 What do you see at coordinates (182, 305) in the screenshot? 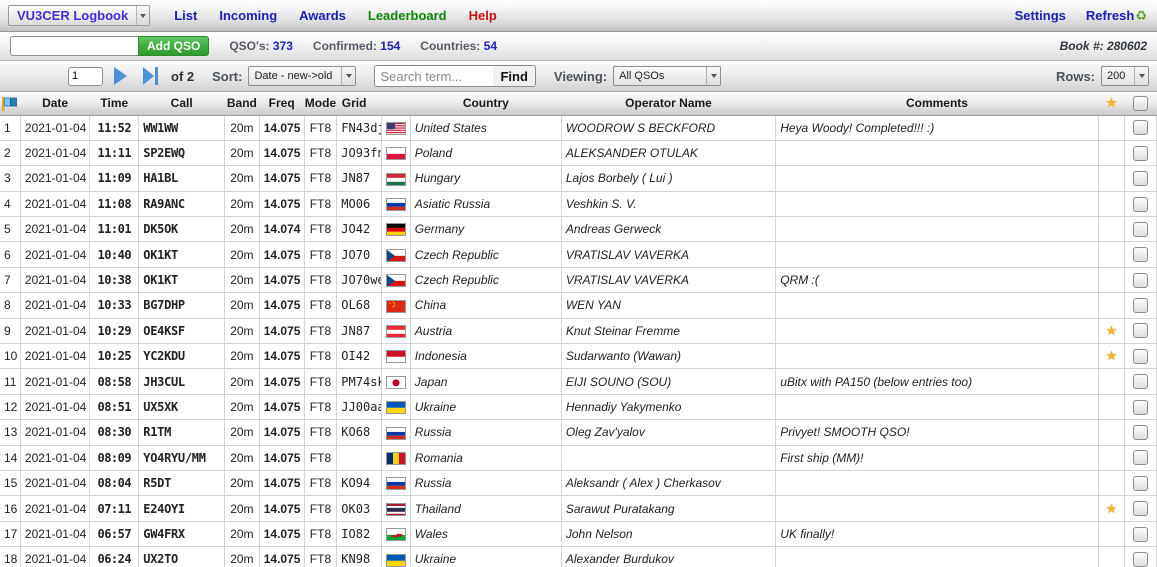
I see `cell-callsign: BG7DHP` at bounding box center [182, 305].